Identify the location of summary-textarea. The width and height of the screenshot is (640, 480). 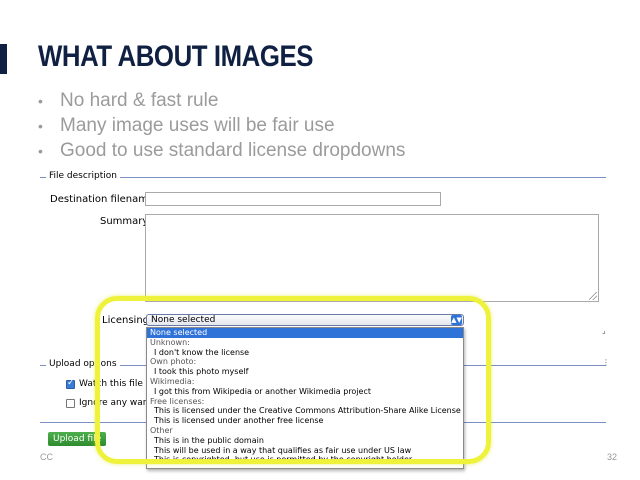
(372, 258).